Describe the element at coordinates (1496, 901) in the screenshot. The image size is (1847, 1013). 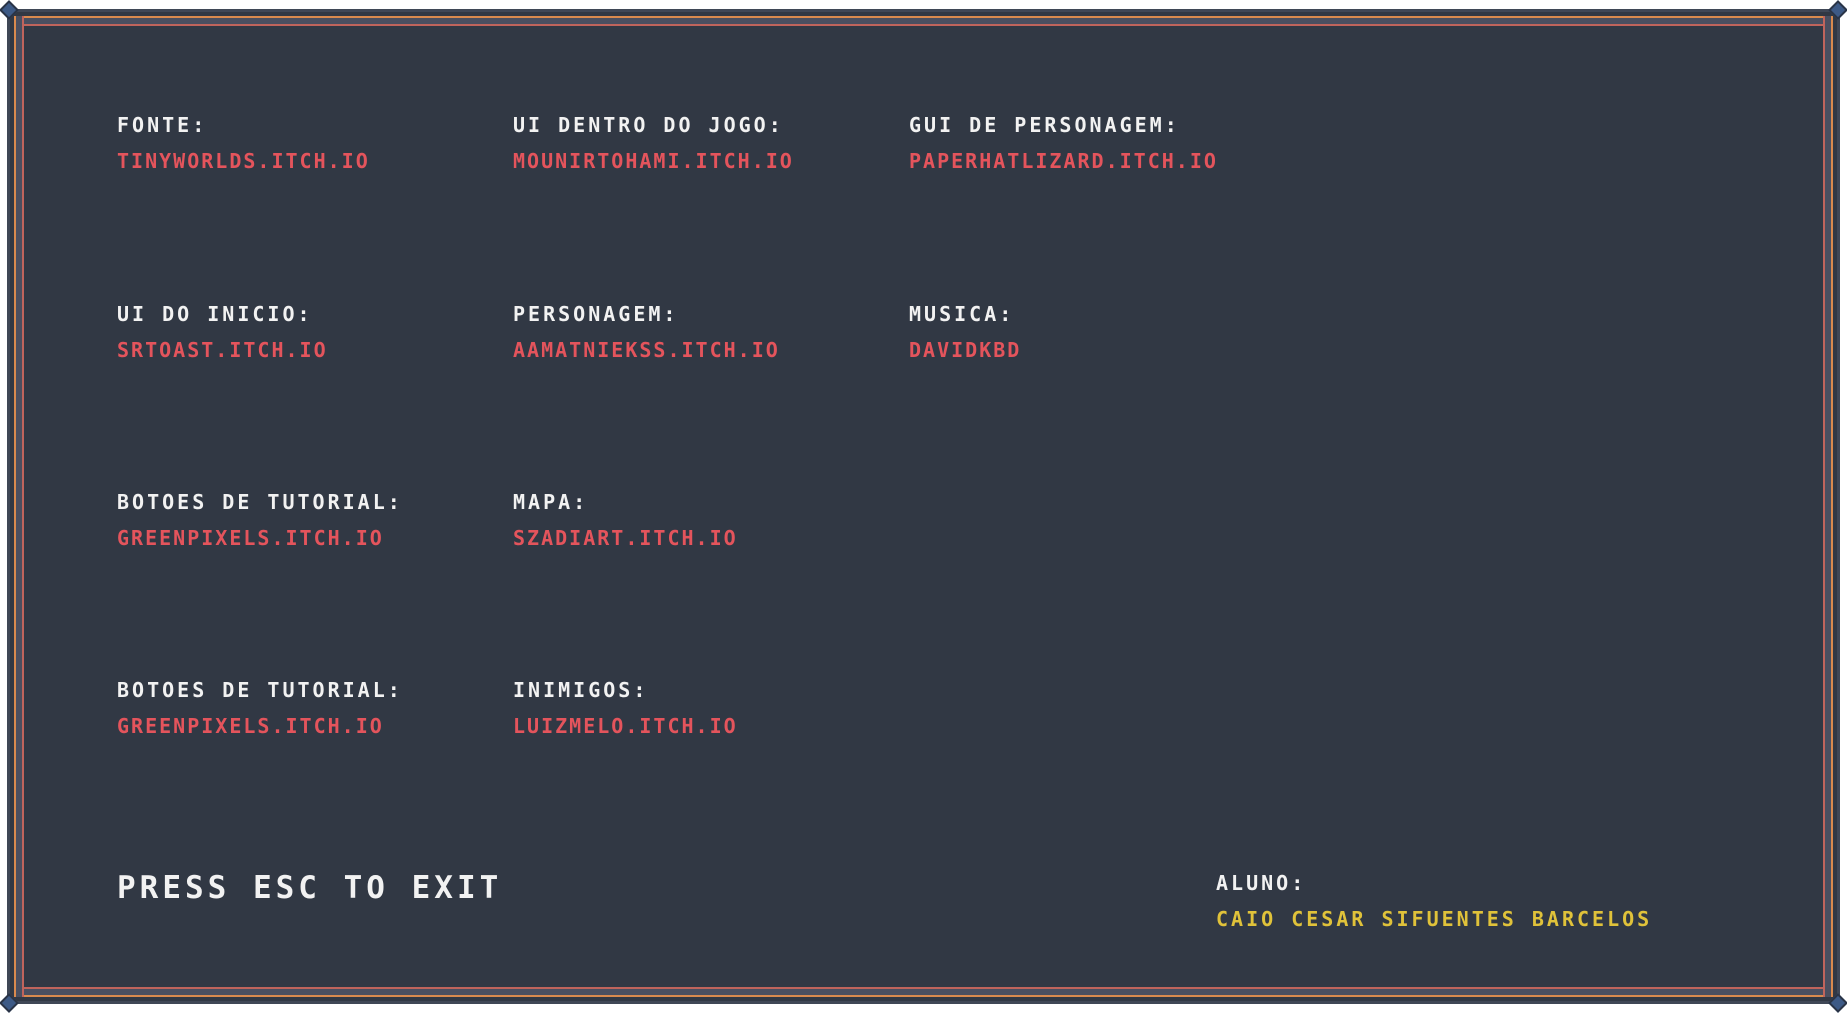
I see `student-credit: ALUNO: CAIO CESAR SIFUENTES BARCELOS` at that location.